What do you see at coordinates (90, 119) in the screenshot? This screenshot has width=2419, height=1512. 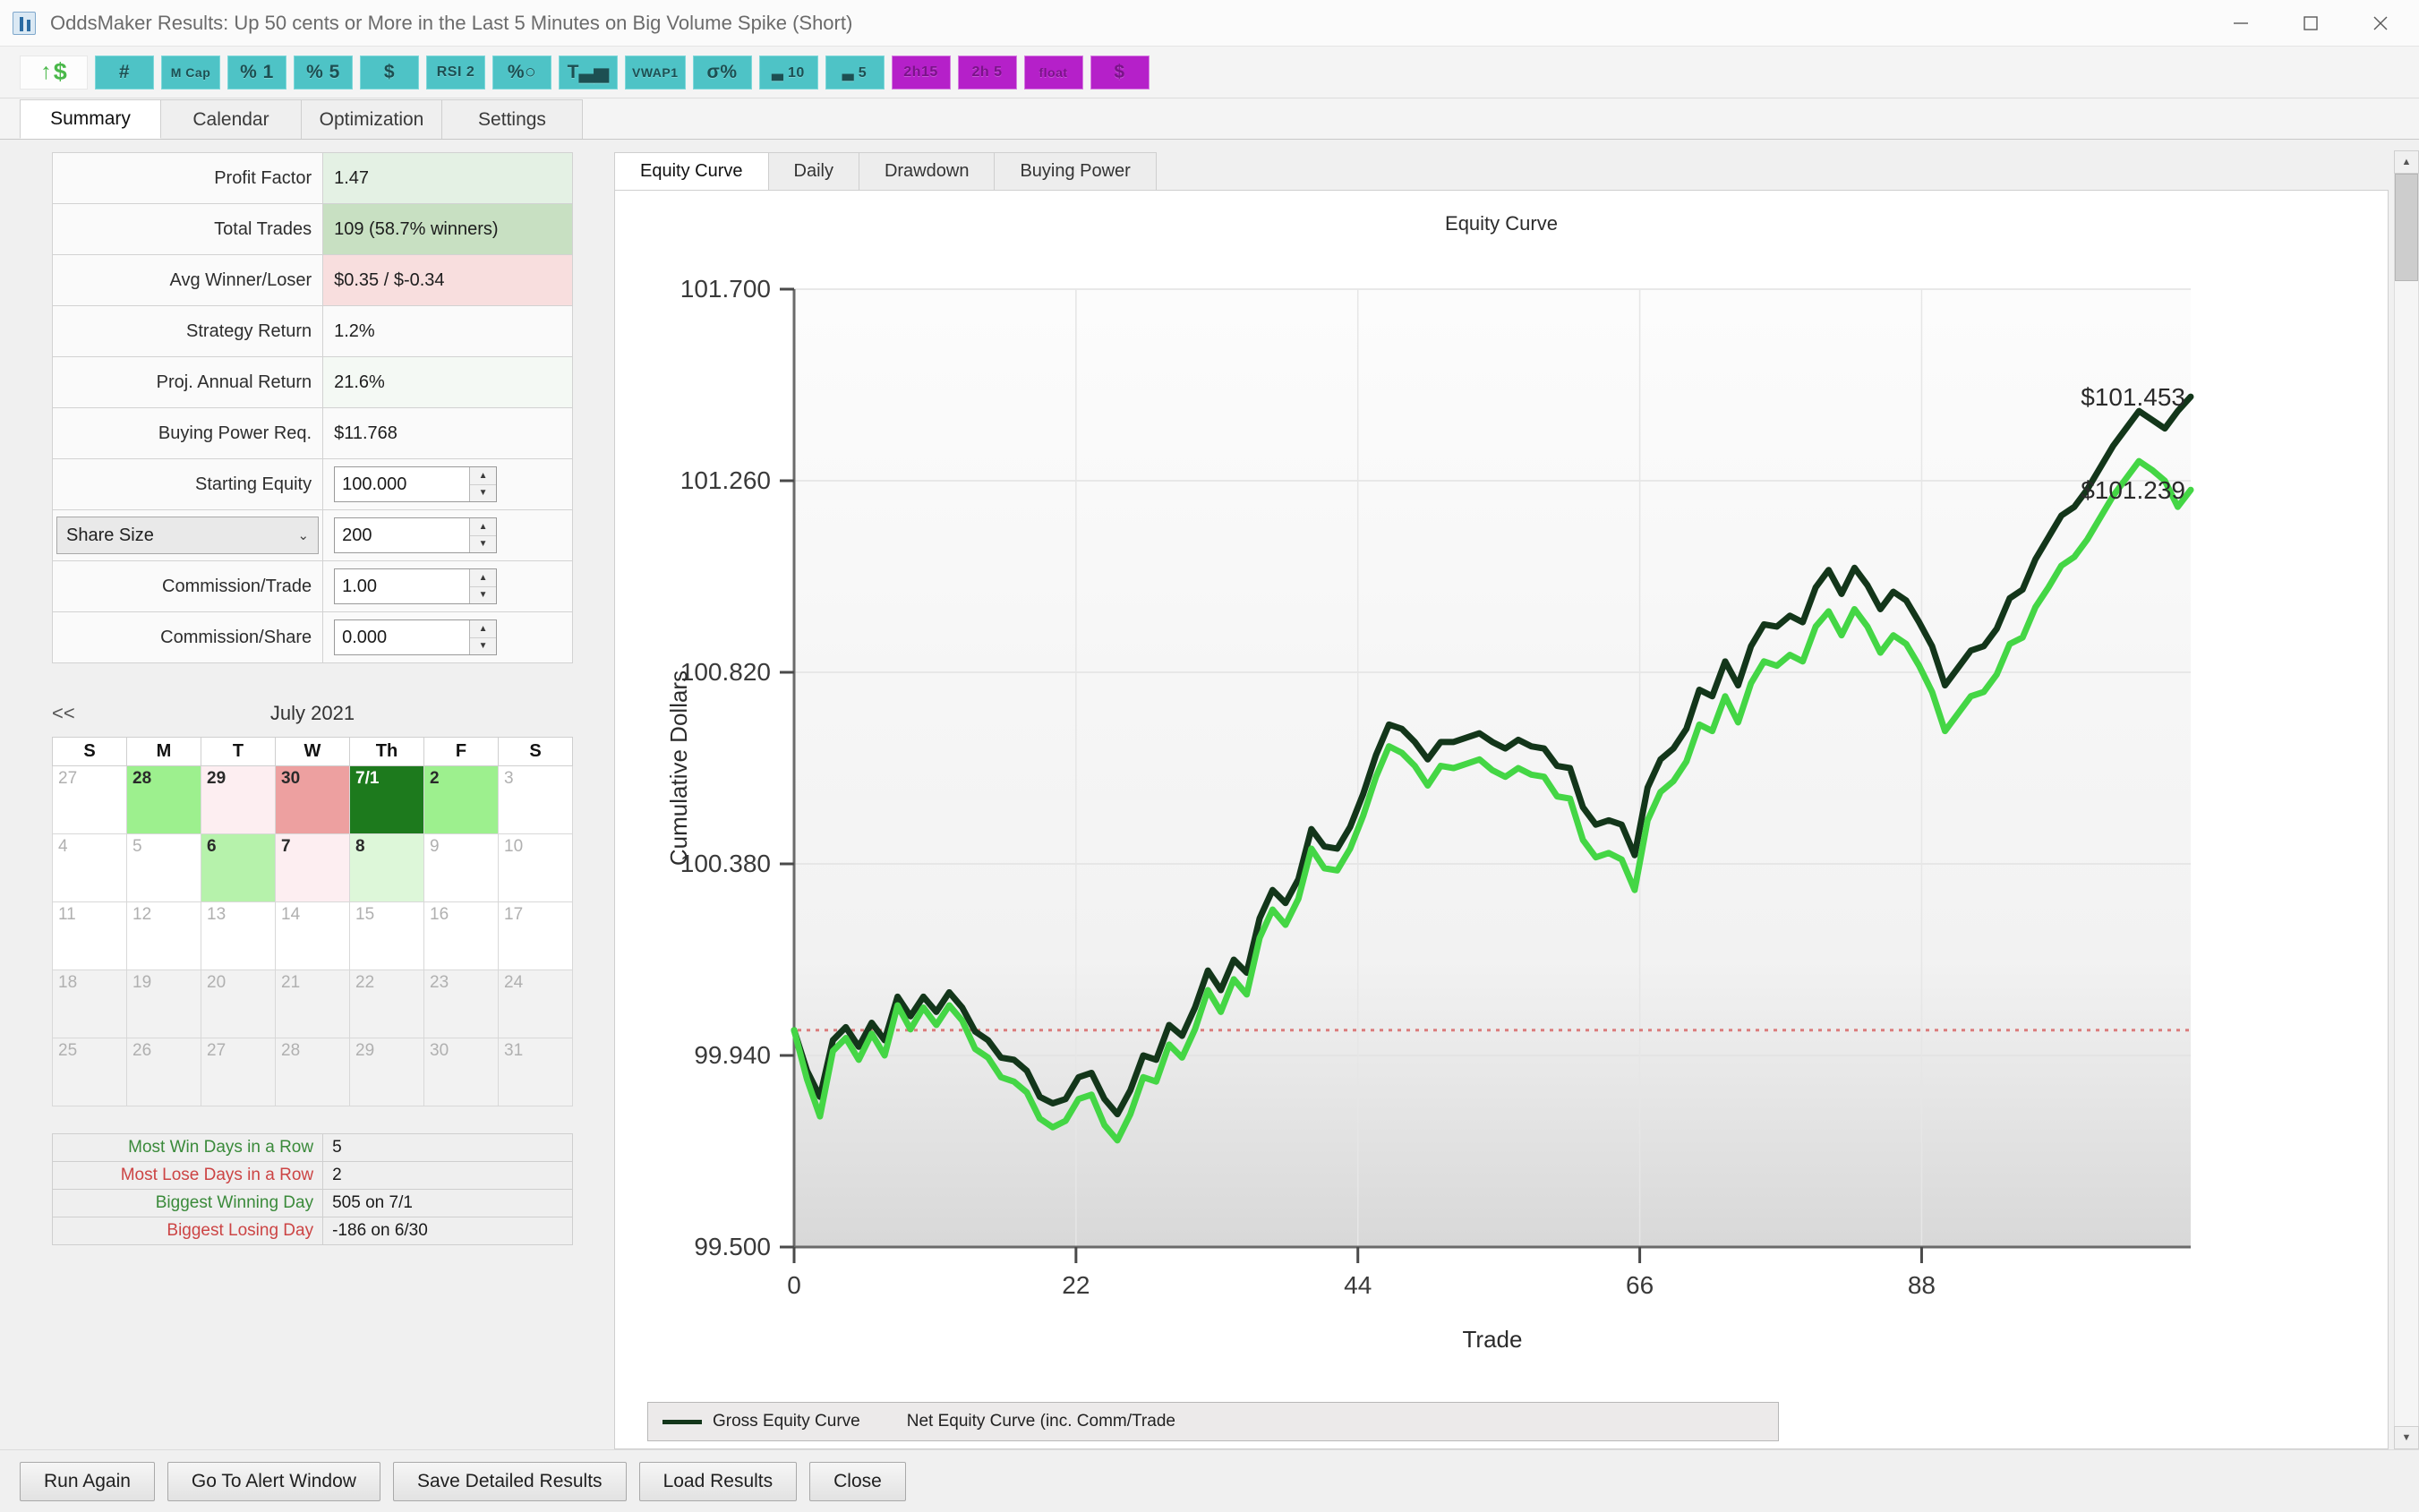 I see `tab-summary: Summary` at bounding box center [90, 119].